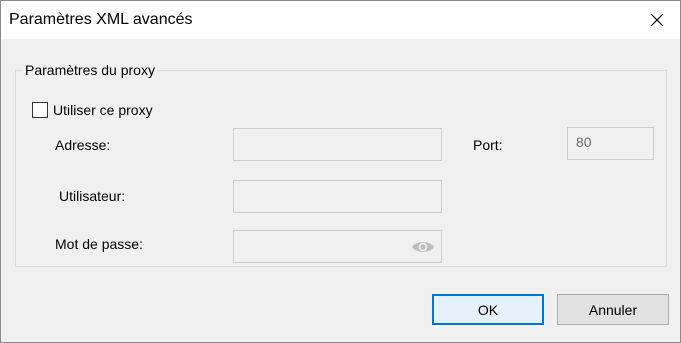 The height and width of the screenshot is (343, 681). Describe the element at coordinates (584, 142) in the screenshot. I see `port-value: 80` at that location.